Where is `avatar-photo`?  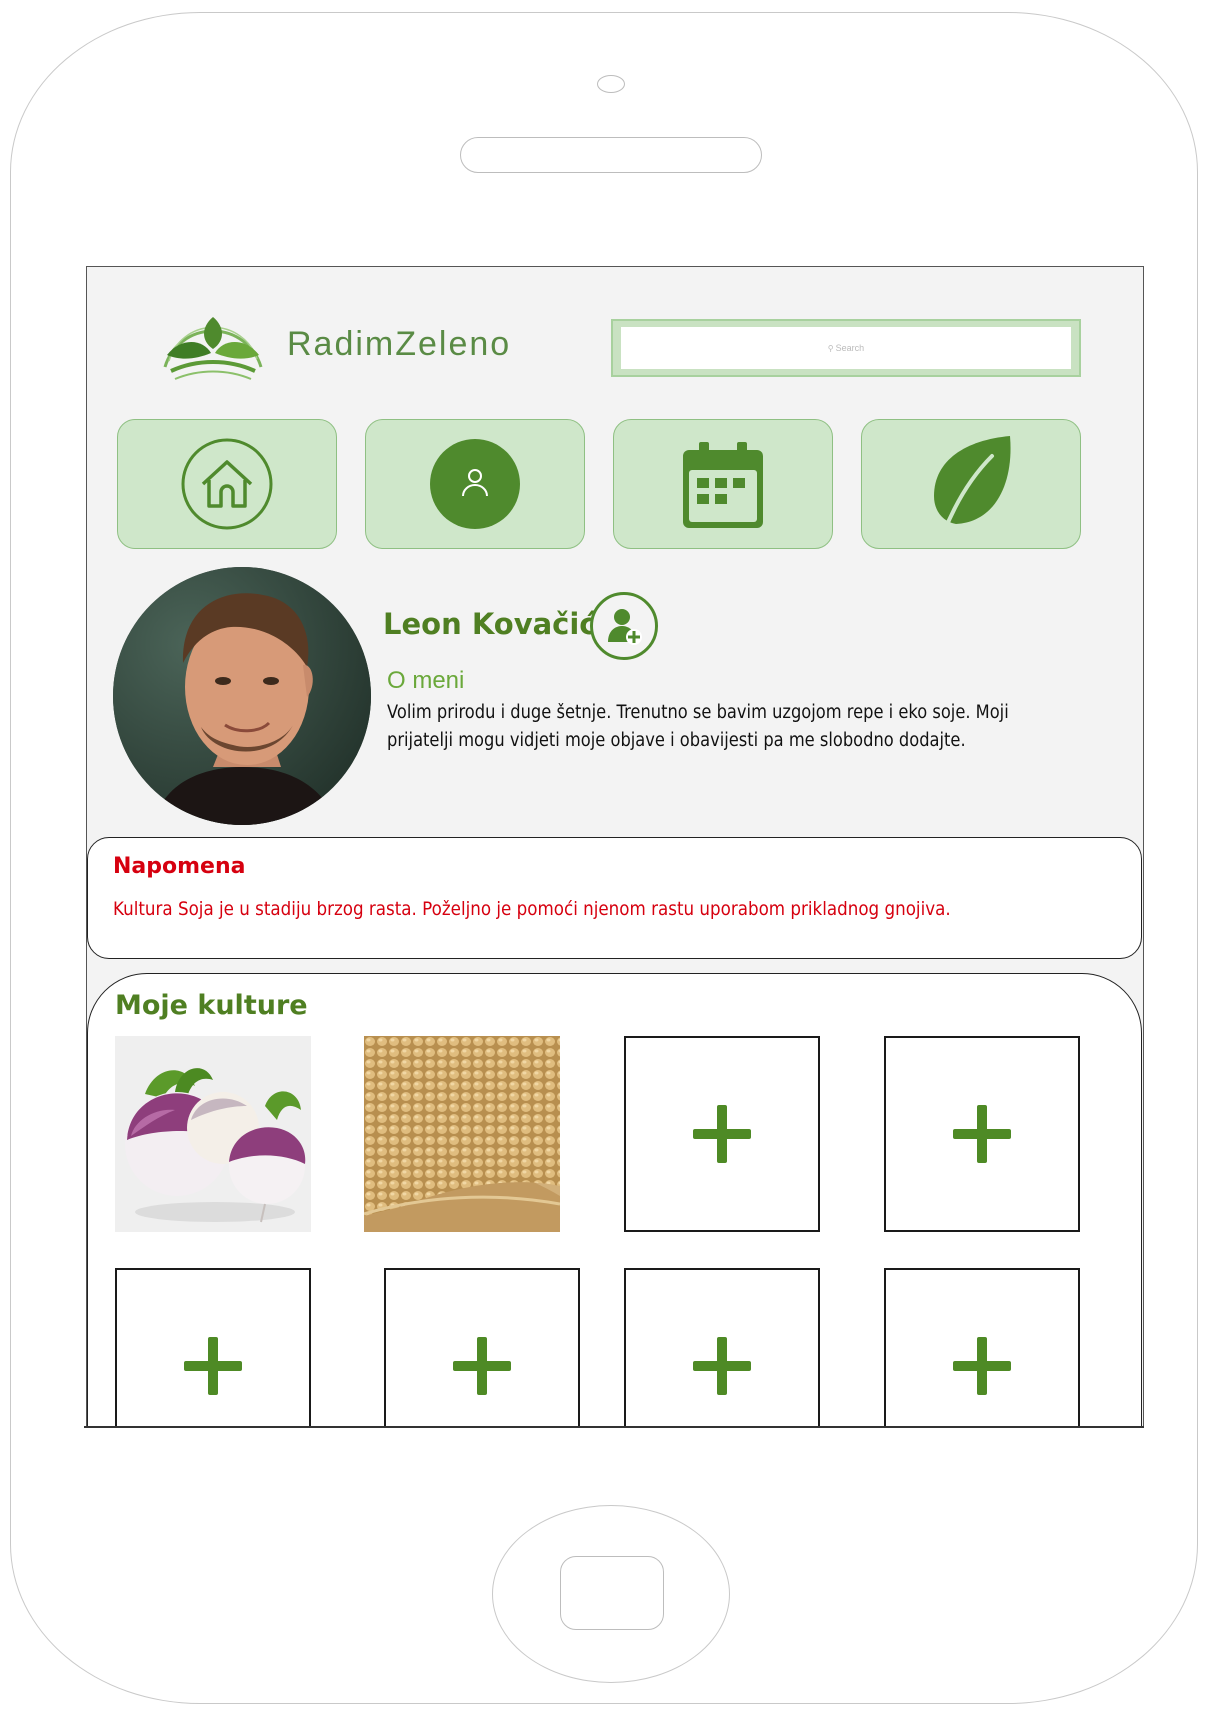 avatar-photo is located at coordinates (242, 696).